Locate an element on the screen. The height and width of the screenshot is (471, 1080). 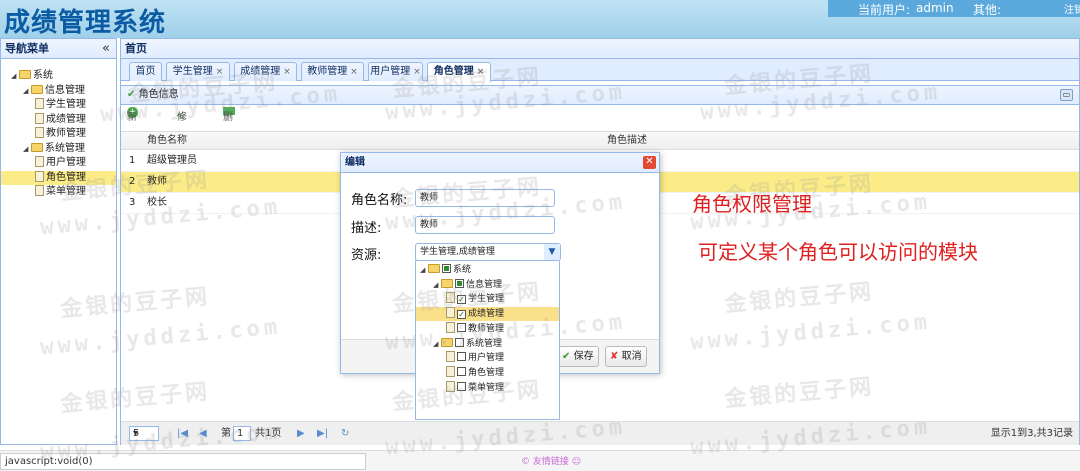
nav-tree-item: 学生管理 is located at coordinates (58, 105).